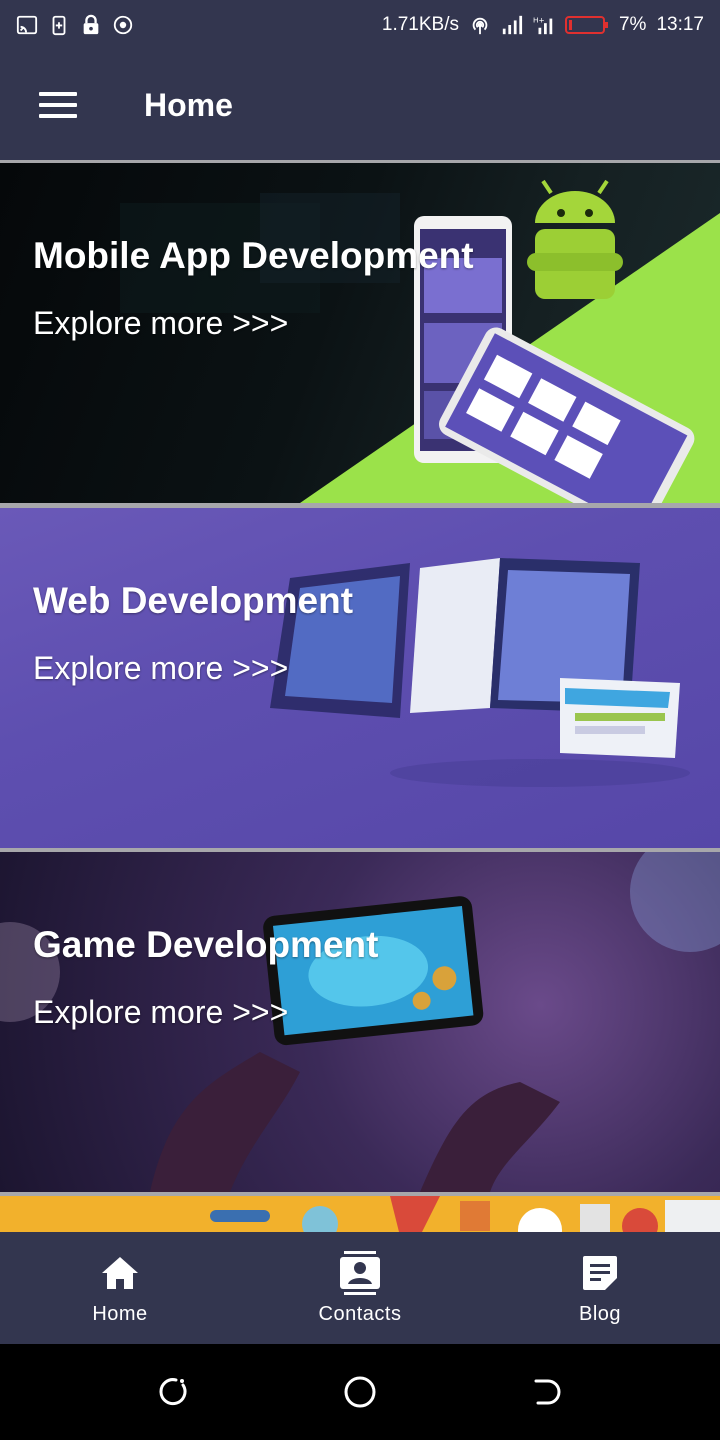  Describe the element at coordinates (27, 25) in the screenshot. I see `cast-icon` at that location.